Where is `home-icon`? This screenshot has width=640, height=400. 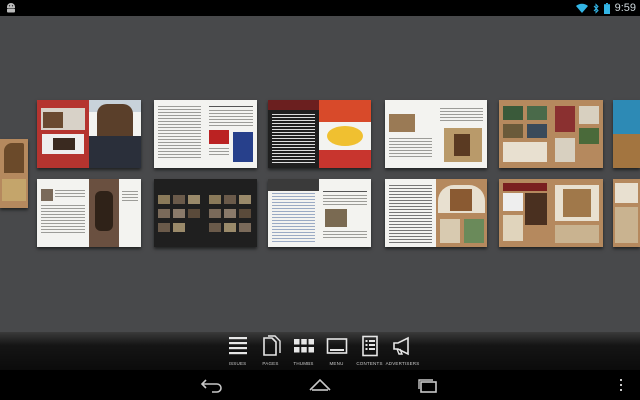 home-icon is located at coordinates (320, 384).